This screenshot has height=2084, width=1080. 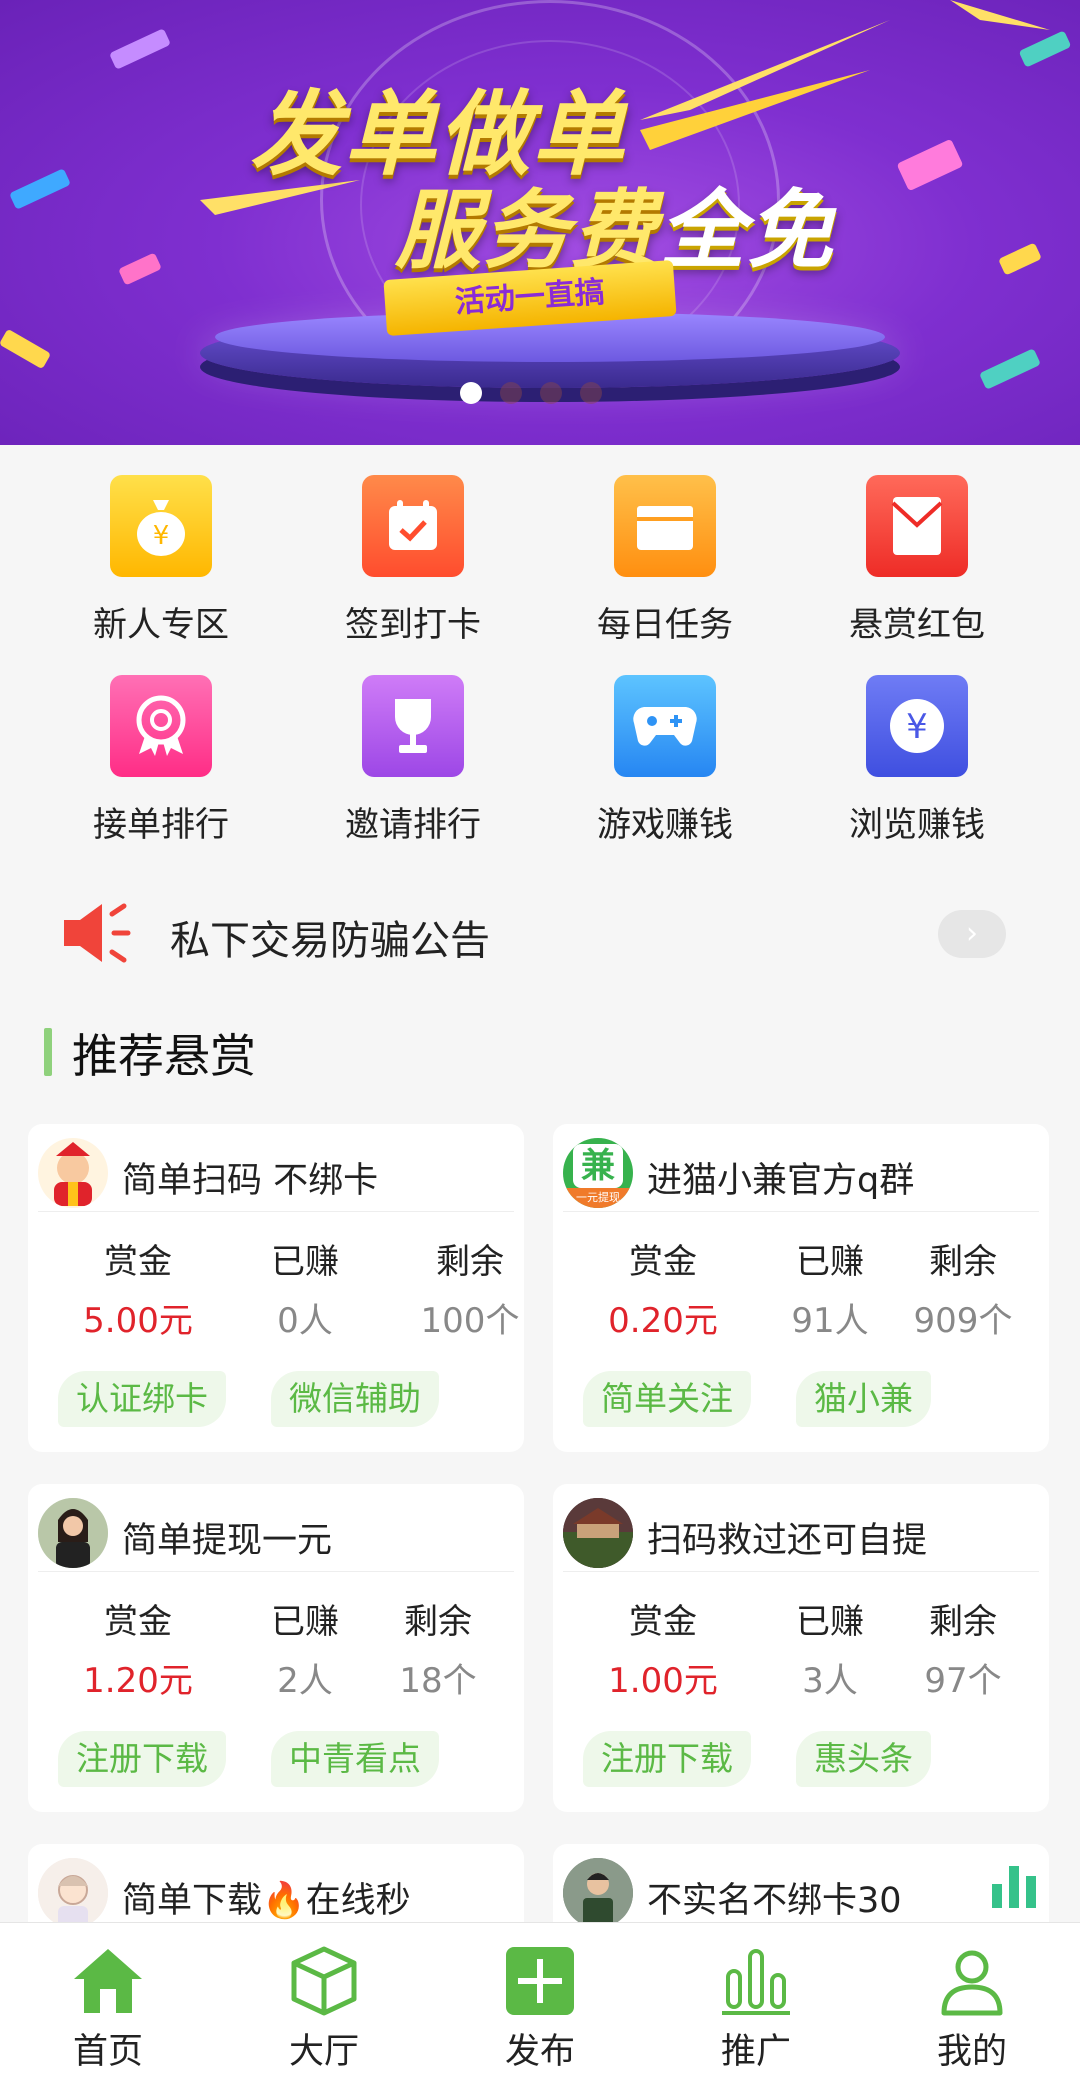 I want to click on chevron-right-icon: ›, so click(x=972, y=934).